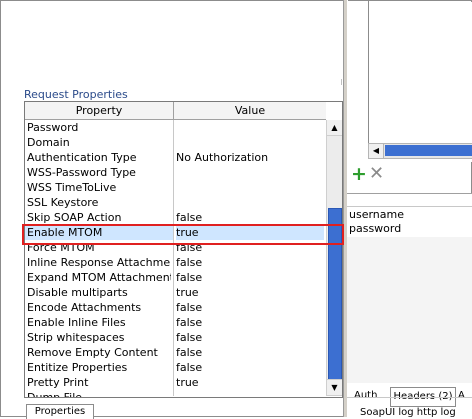  I want to click on table-row: Dump File, so click(175, 394).